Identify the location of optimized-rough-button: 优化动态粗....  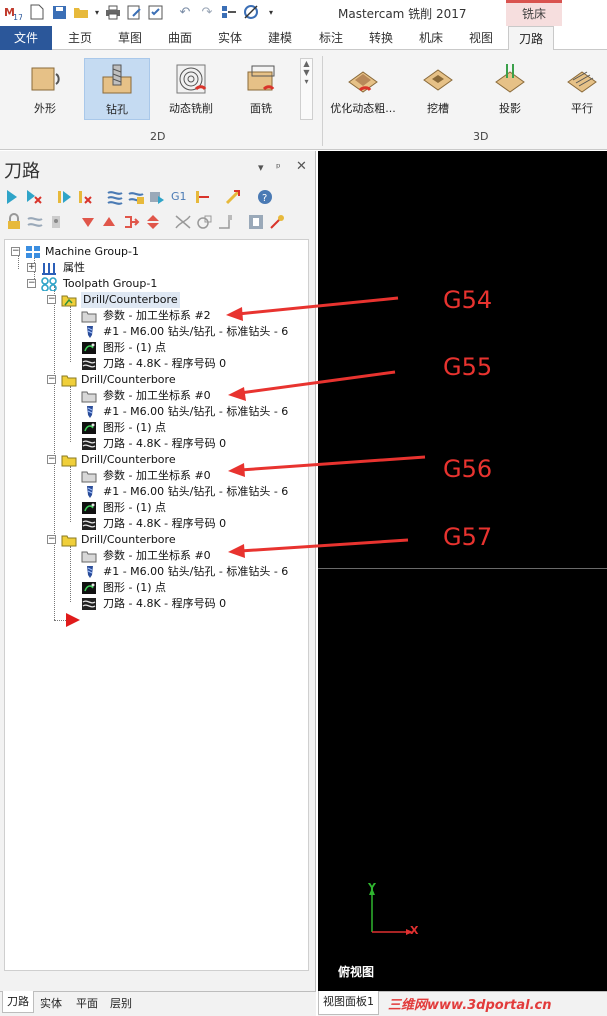
(363, 89).